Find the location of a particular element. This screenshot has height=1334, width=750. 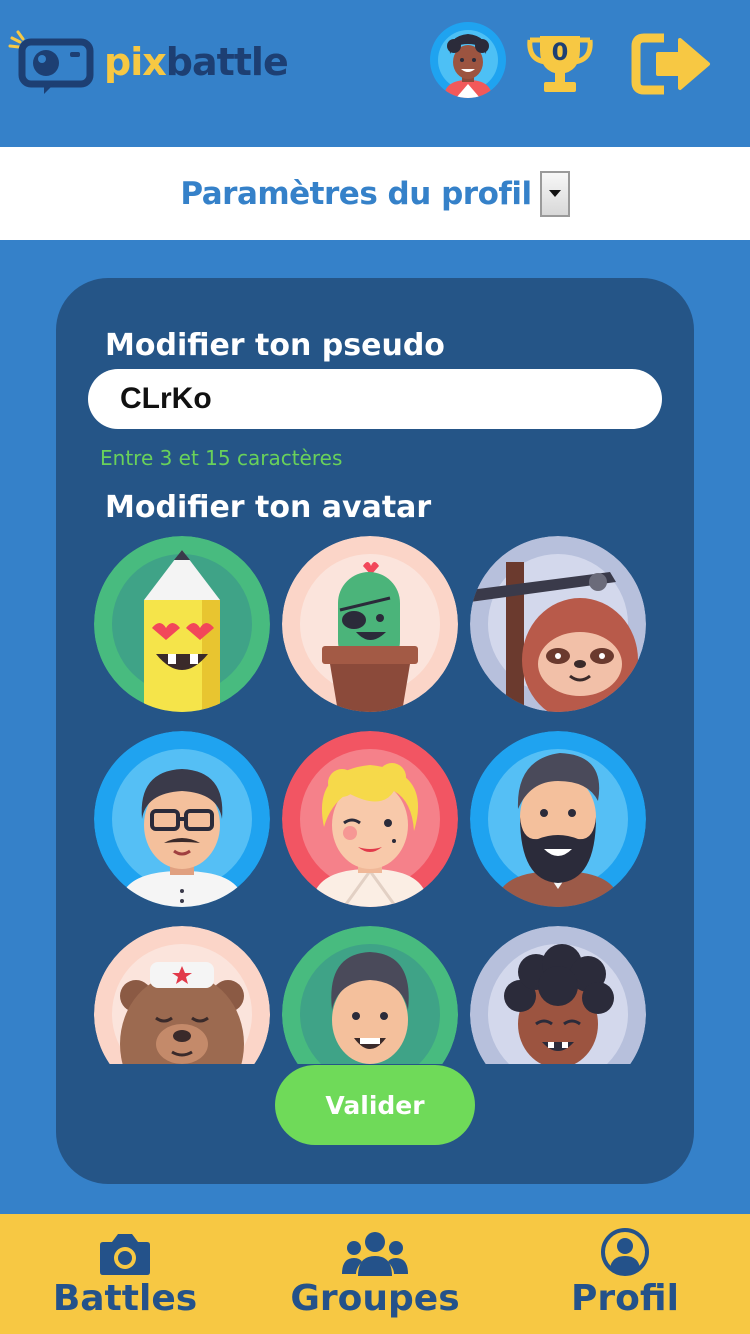

nav-groups-label: Groupes is located at coordinates (375, 1298).